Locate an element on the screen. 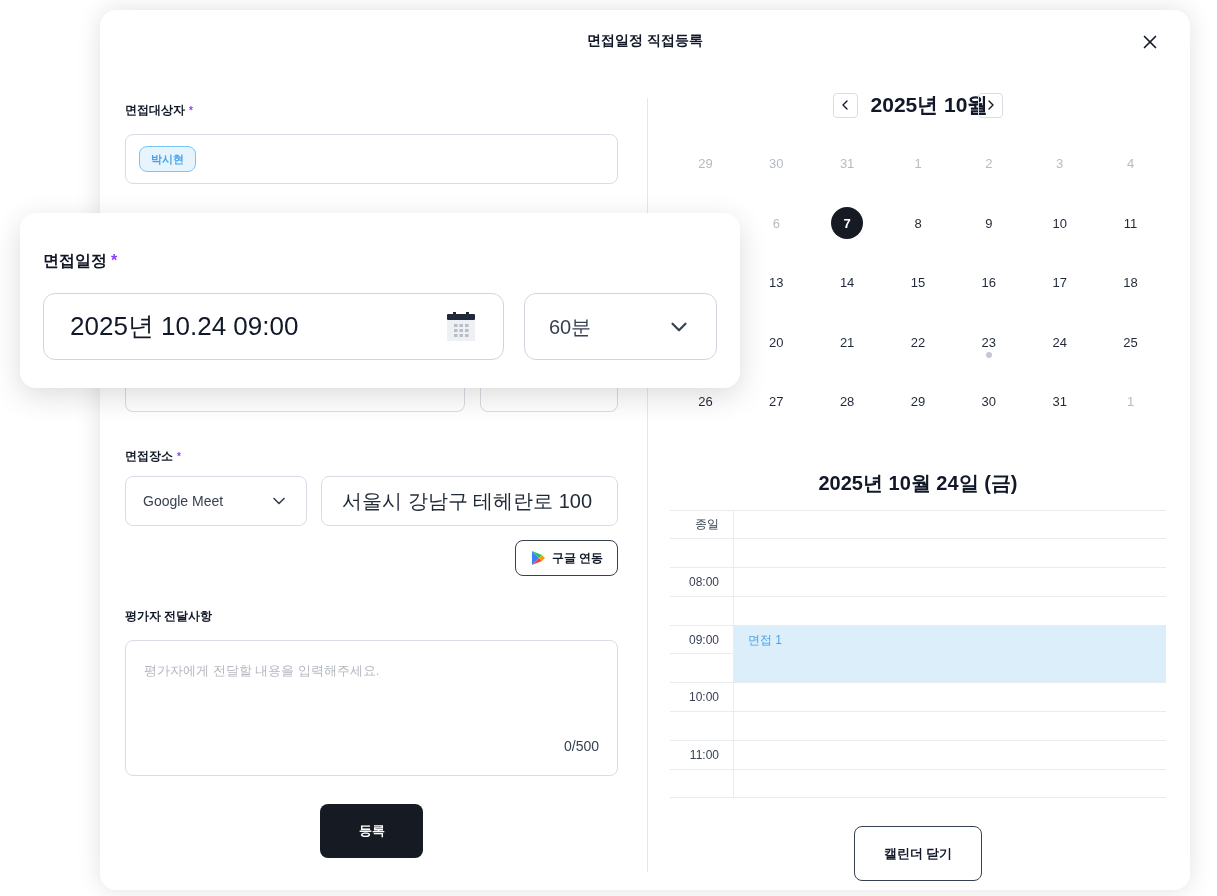 This screenshot has width=1217, height=896. memo-placeholder: 평가자에게 전달할 내용을 입력해주세요. is located at coordinates (262, 671).